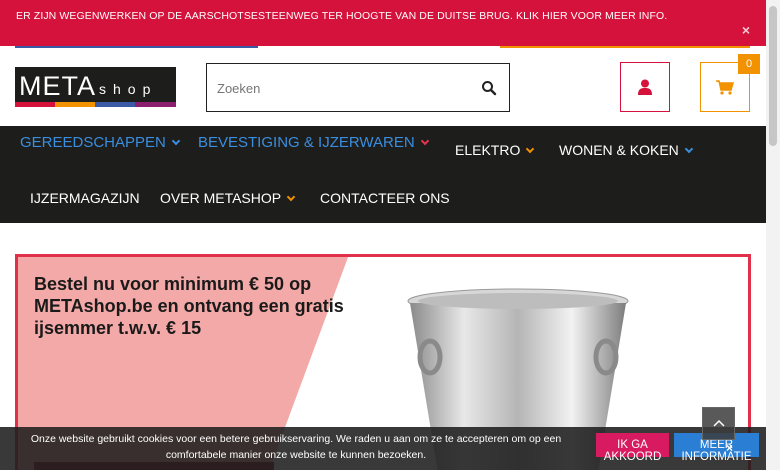  I want to click on logo-meta-text: META, so click(57, 86).